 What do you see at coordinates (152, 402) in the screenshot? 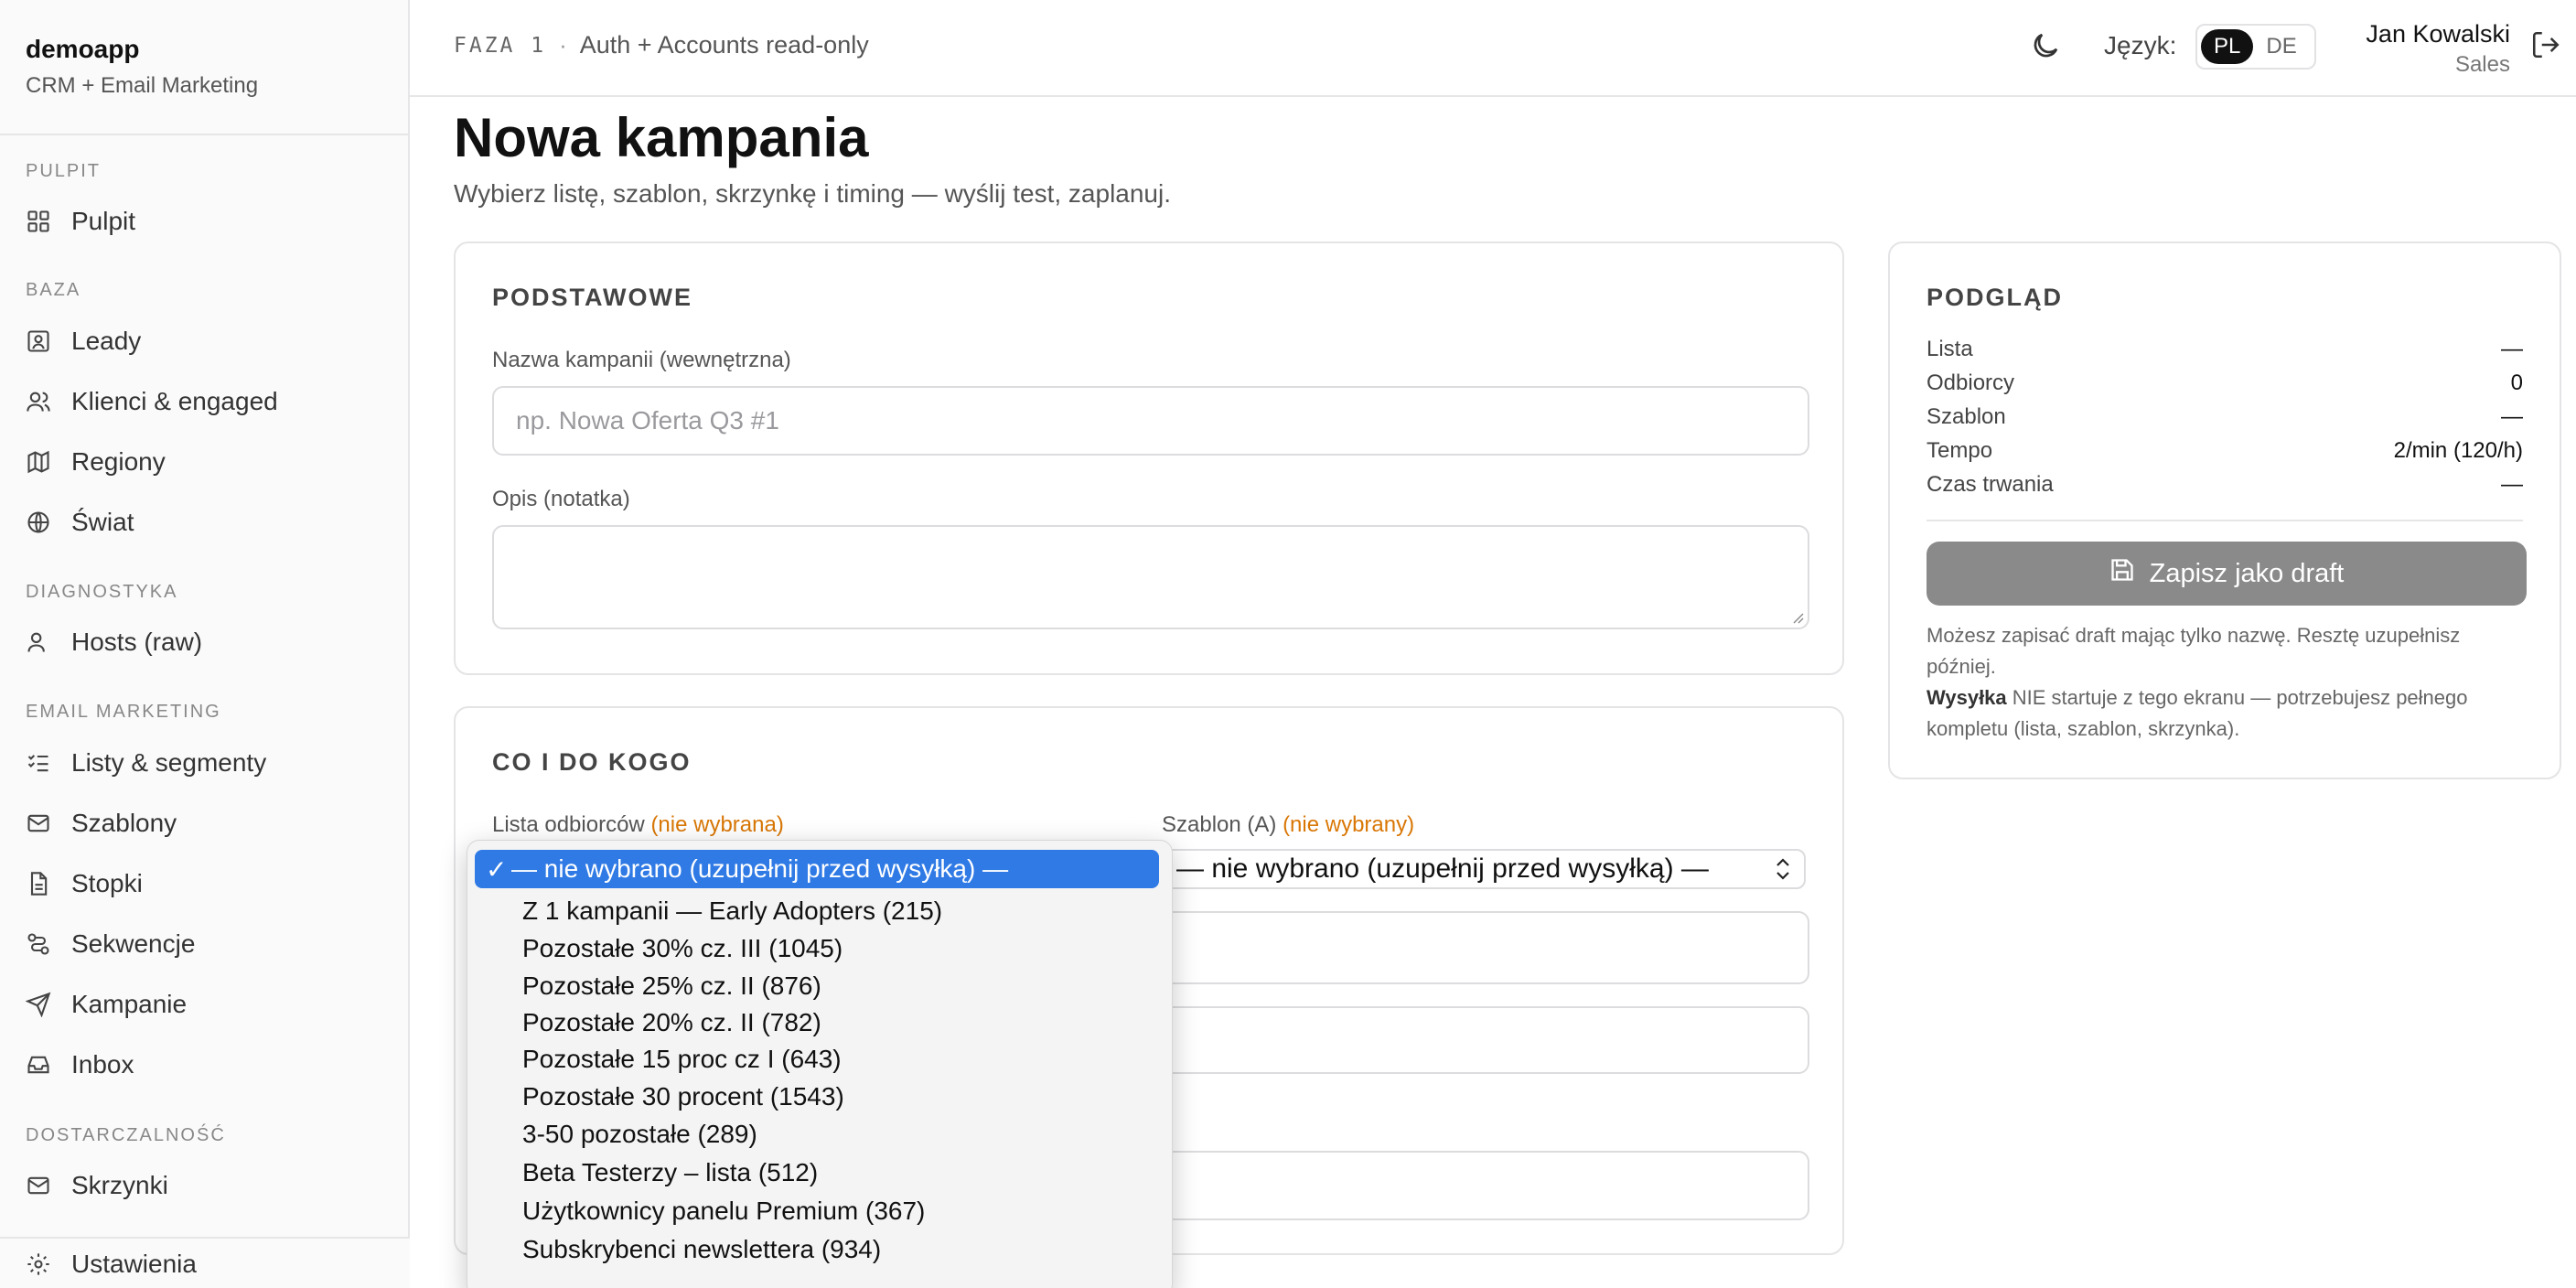
I see `sidebar-item-klienci: Klienci & engaged` at bounding box center [152, 402].